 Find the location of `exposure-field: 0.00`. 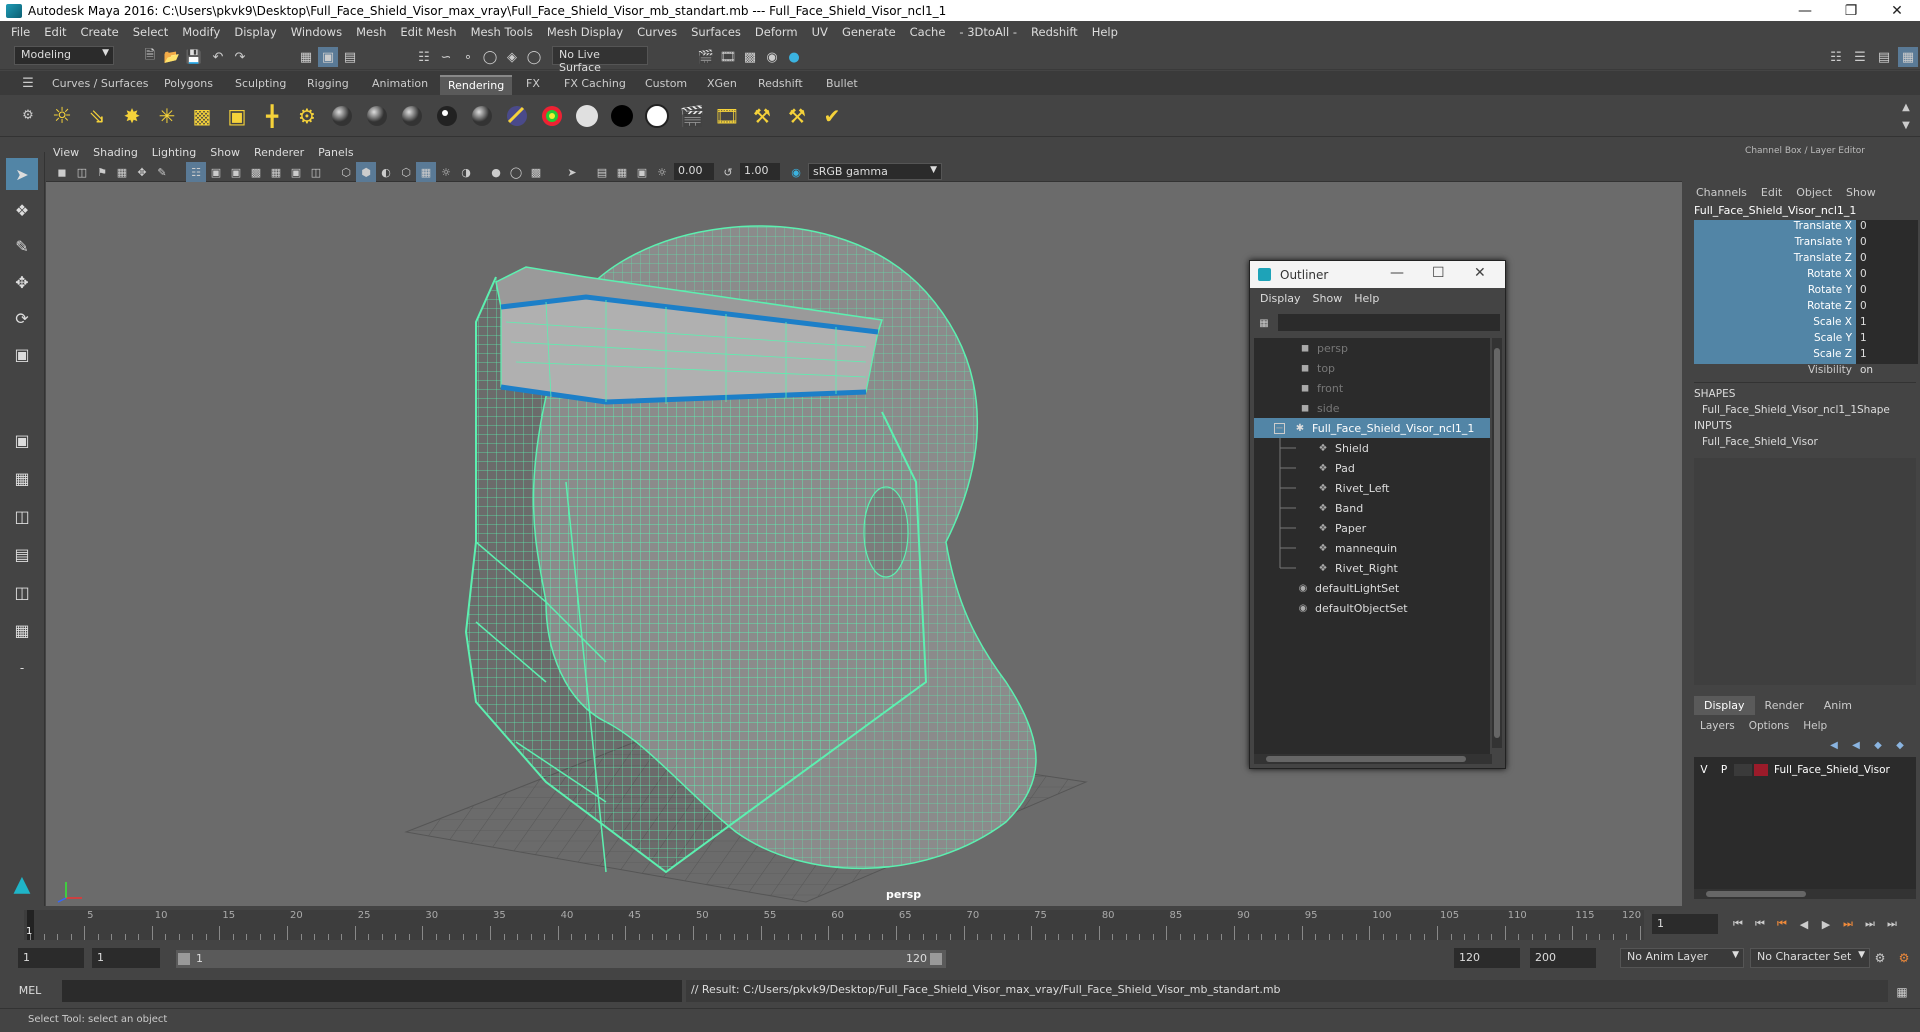

exposure-field: 0.00 is located at coordinates (694, 171).